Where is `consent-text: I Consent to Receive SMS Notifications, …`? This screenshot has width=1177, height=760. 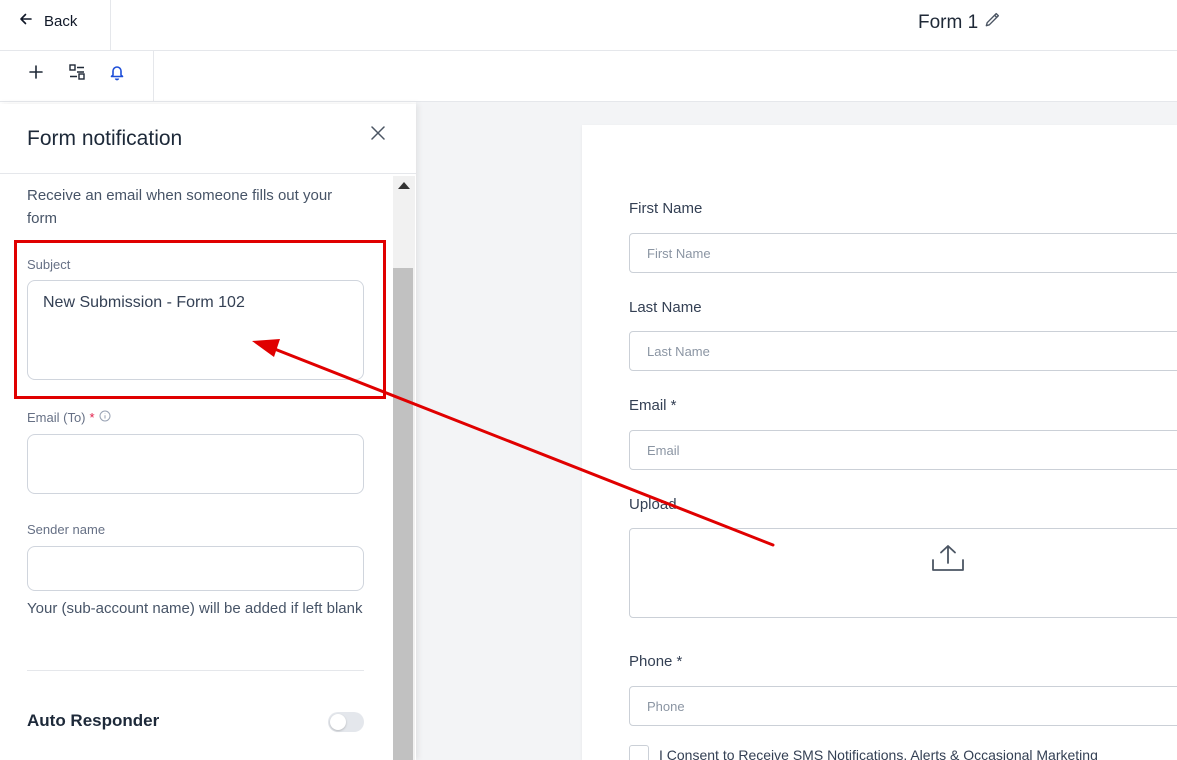
consent-text: I Consent to Receive SMS Notifications, … is located at coordinates (878, 753).